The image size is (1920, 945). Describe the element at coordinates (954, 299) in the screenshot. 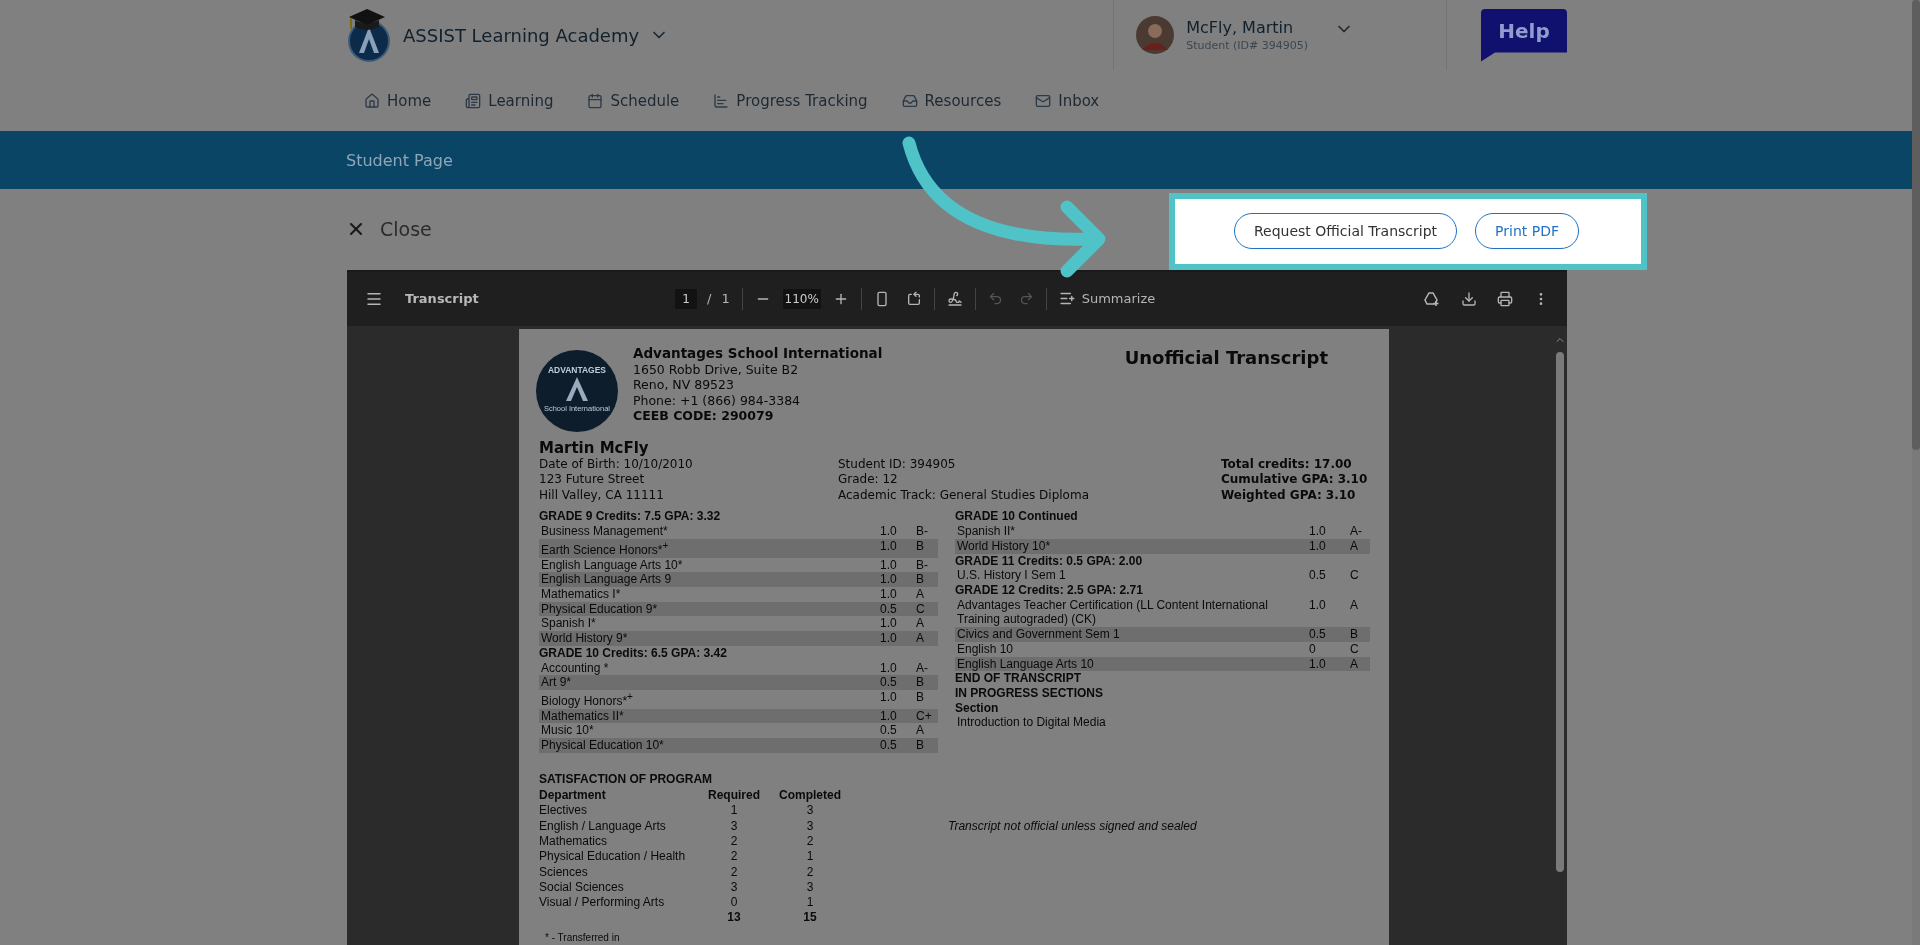

I see `signature-icon` at that location.